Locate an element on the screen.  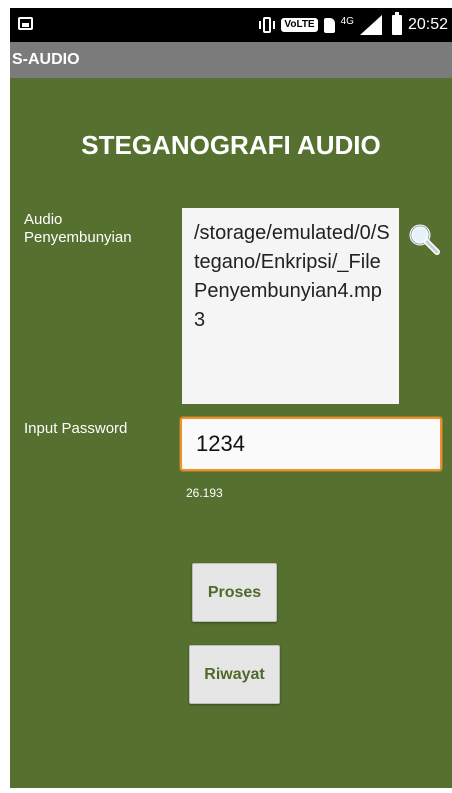
password-label: Input Password is located at coordinates (76, 428).